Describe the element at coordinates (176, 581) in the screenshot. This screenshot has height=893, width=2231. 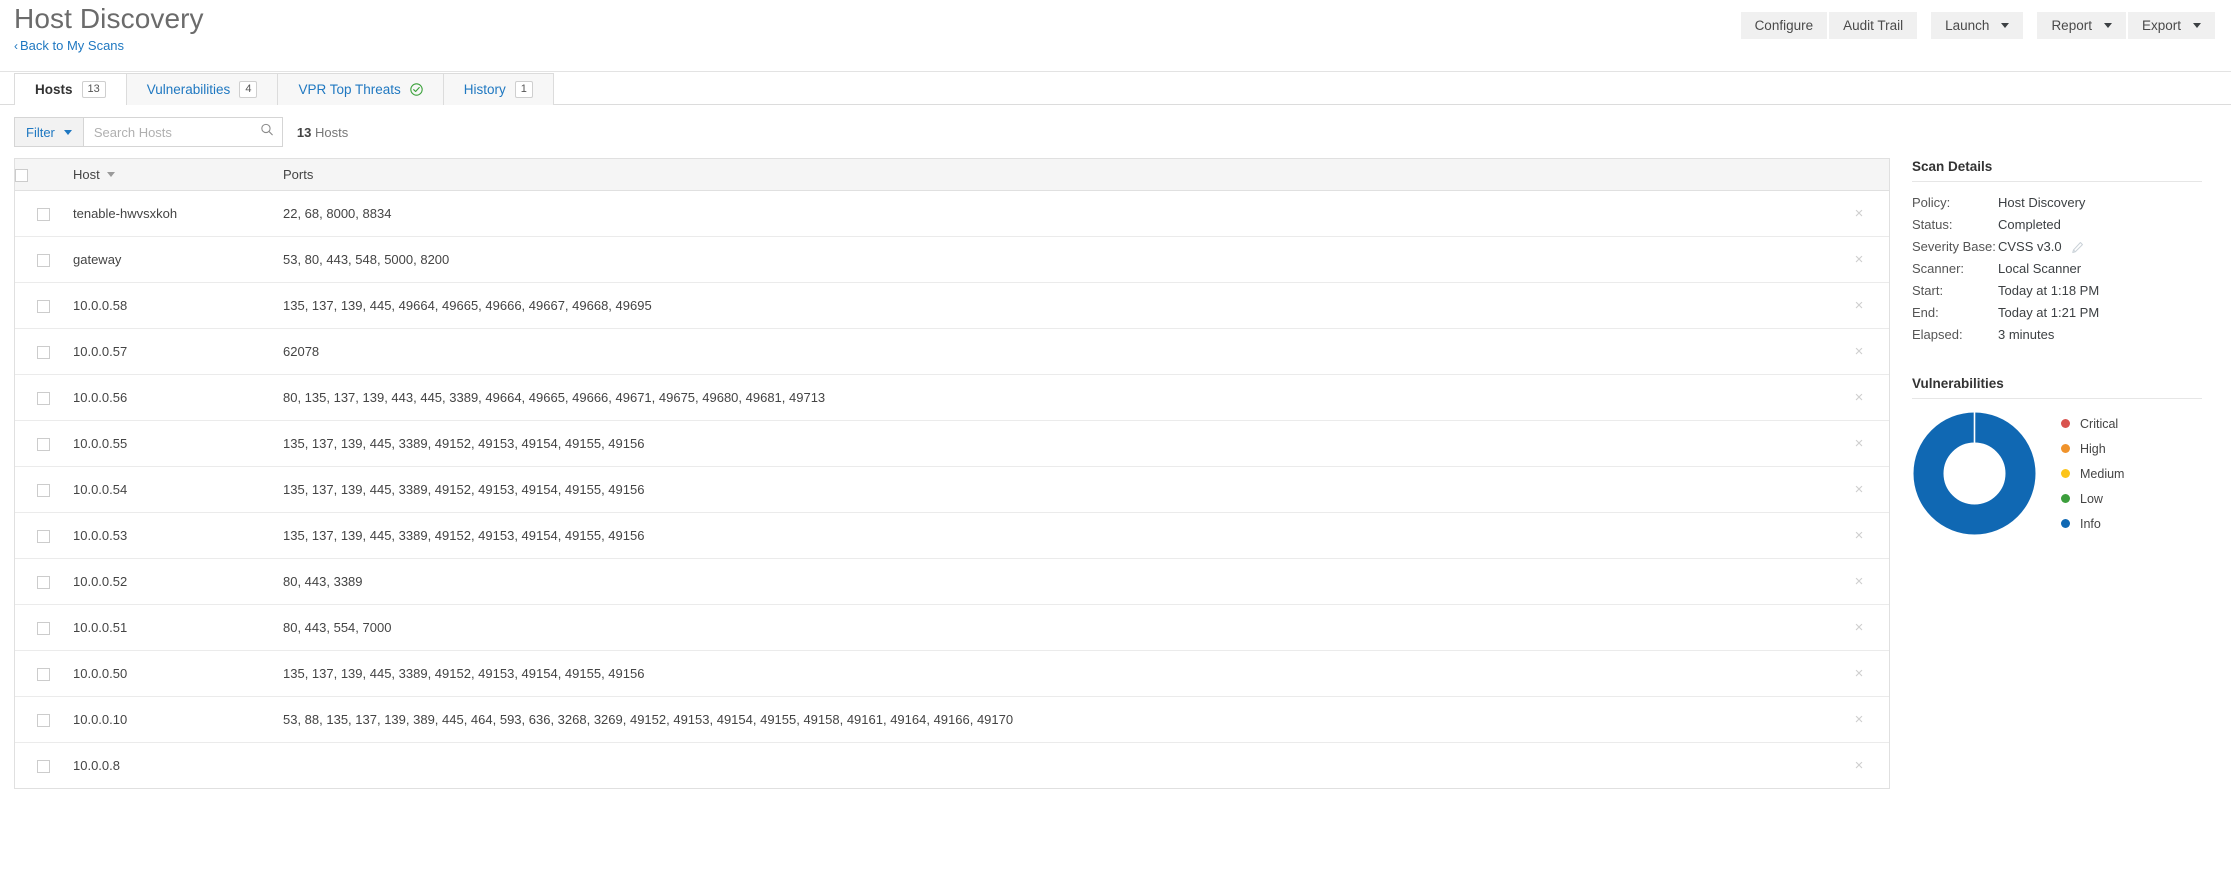
I see `row-host-value: 10.0.0.52` at that location.